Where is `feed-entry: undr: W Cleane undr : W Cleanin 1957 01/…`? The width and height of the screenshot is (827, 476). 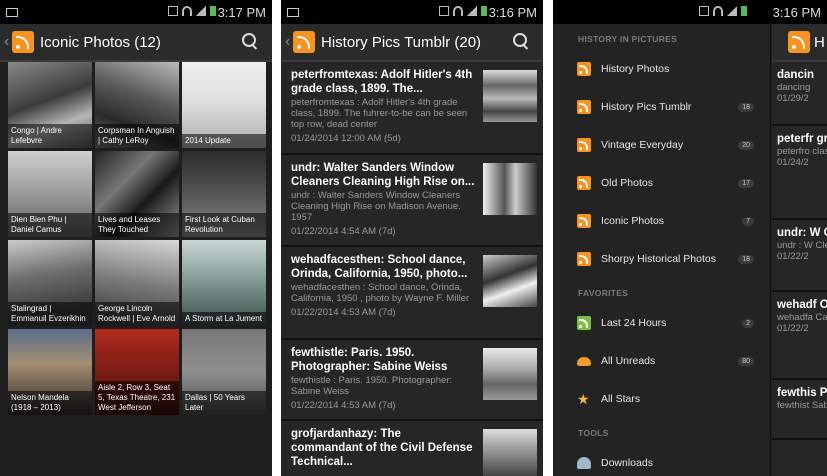
feed-entry: undr: W Cleane undr : W Cleanin 1957 01/… is located at coordinates (799, 256).